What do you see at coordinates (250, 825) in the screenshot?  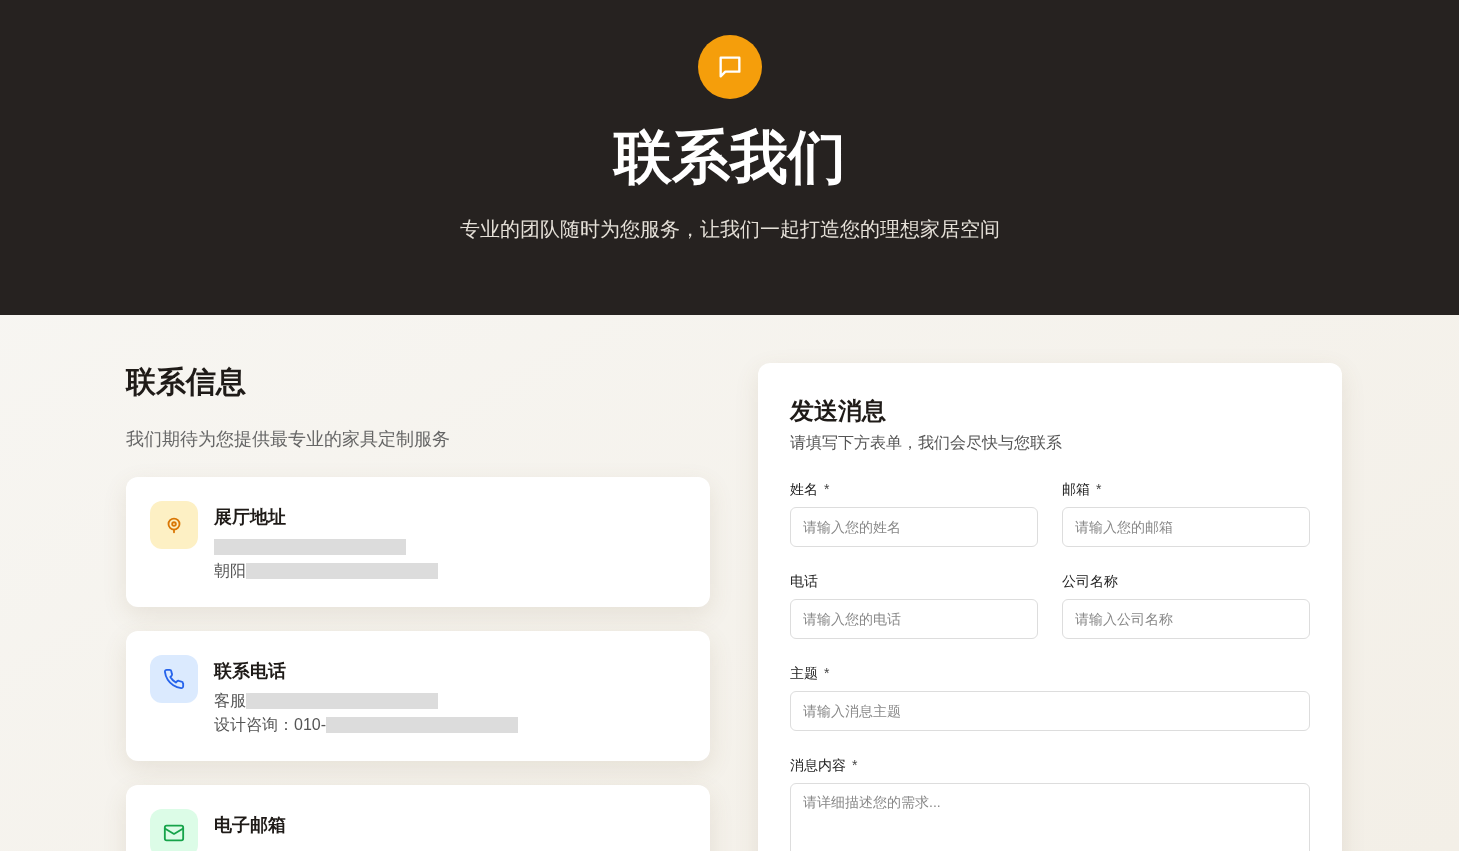 I see `card-title: 电子邮箱` at bounding box center [250, 825].